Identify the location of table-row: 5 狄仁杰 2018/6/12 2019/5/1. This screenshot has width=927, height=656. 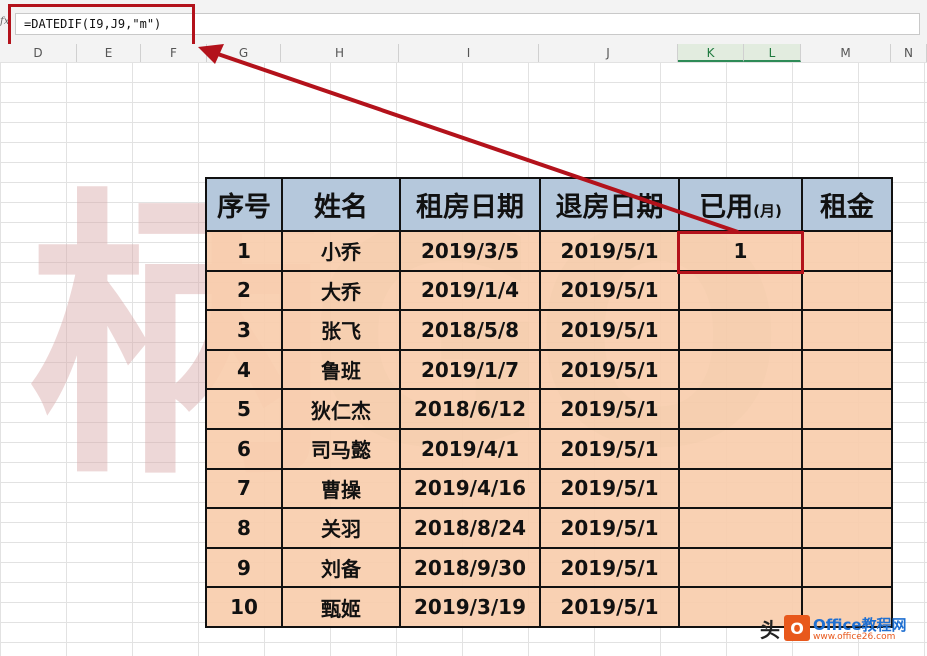
(549, 409).